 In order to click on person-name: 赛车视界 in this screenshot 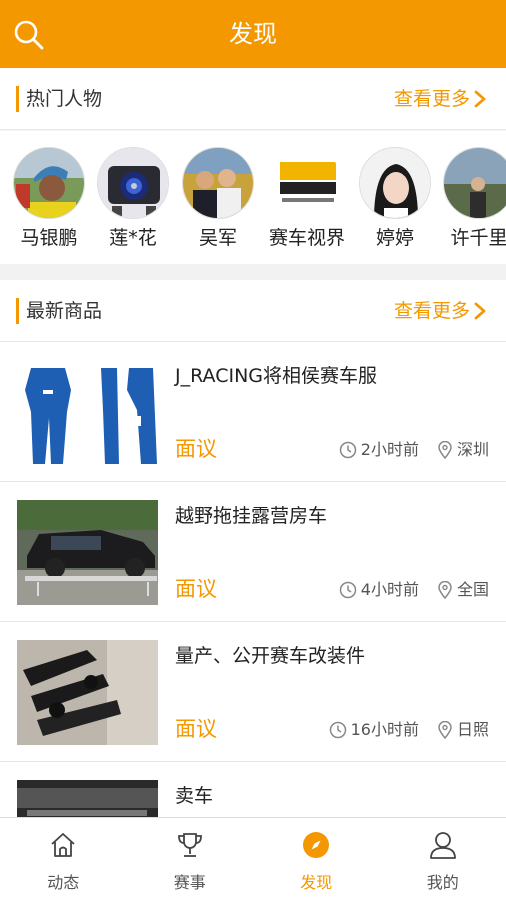, I will do `click(306, 238)`.